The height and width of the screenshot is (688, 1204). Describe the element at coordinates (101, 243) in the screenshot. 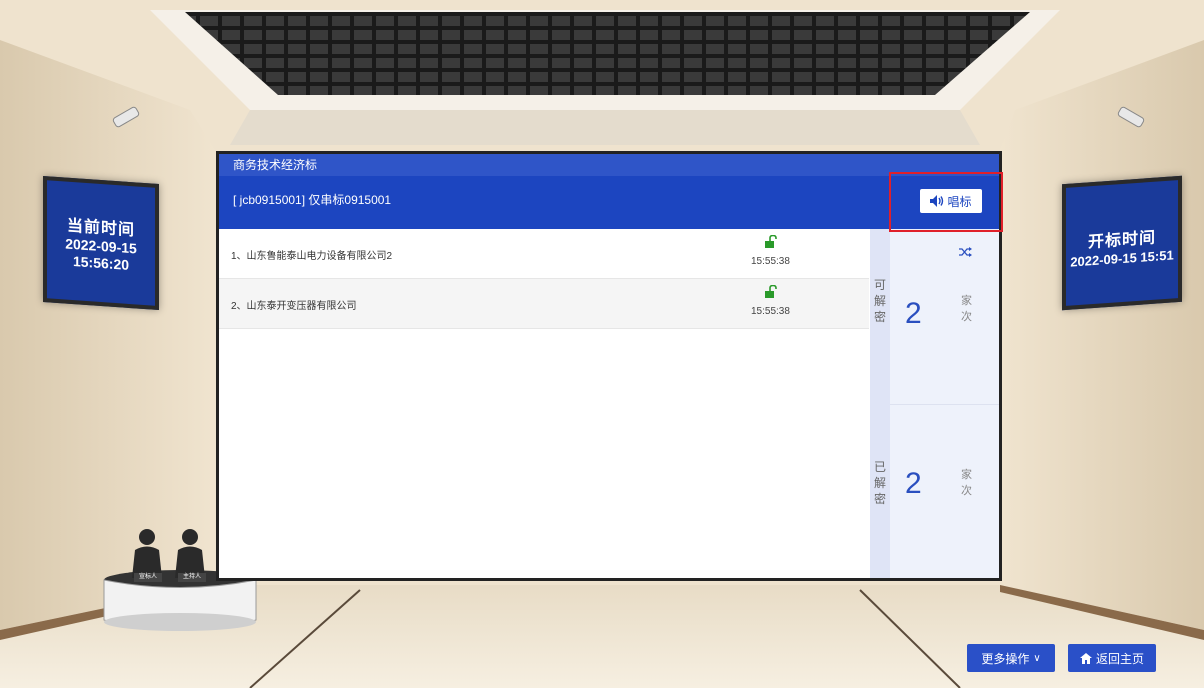

I see `current-time-panel: 当前时间 2022-09-15 15:56:20` at that location.